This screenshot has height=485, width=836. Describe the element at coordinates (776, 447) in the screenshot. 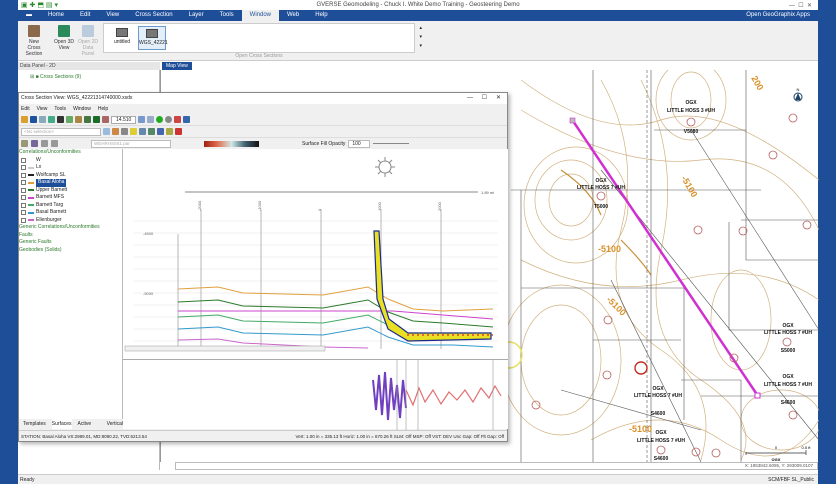

I see `svg-text: 0` at that location.